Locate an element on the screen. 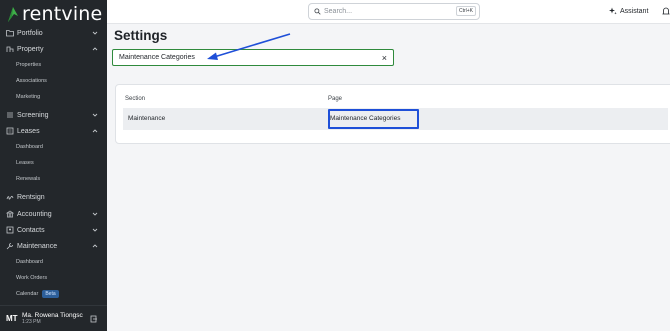  sidebar-subitem-maintenance-dashboard: Dashboard is located at coordinates (29, 262).